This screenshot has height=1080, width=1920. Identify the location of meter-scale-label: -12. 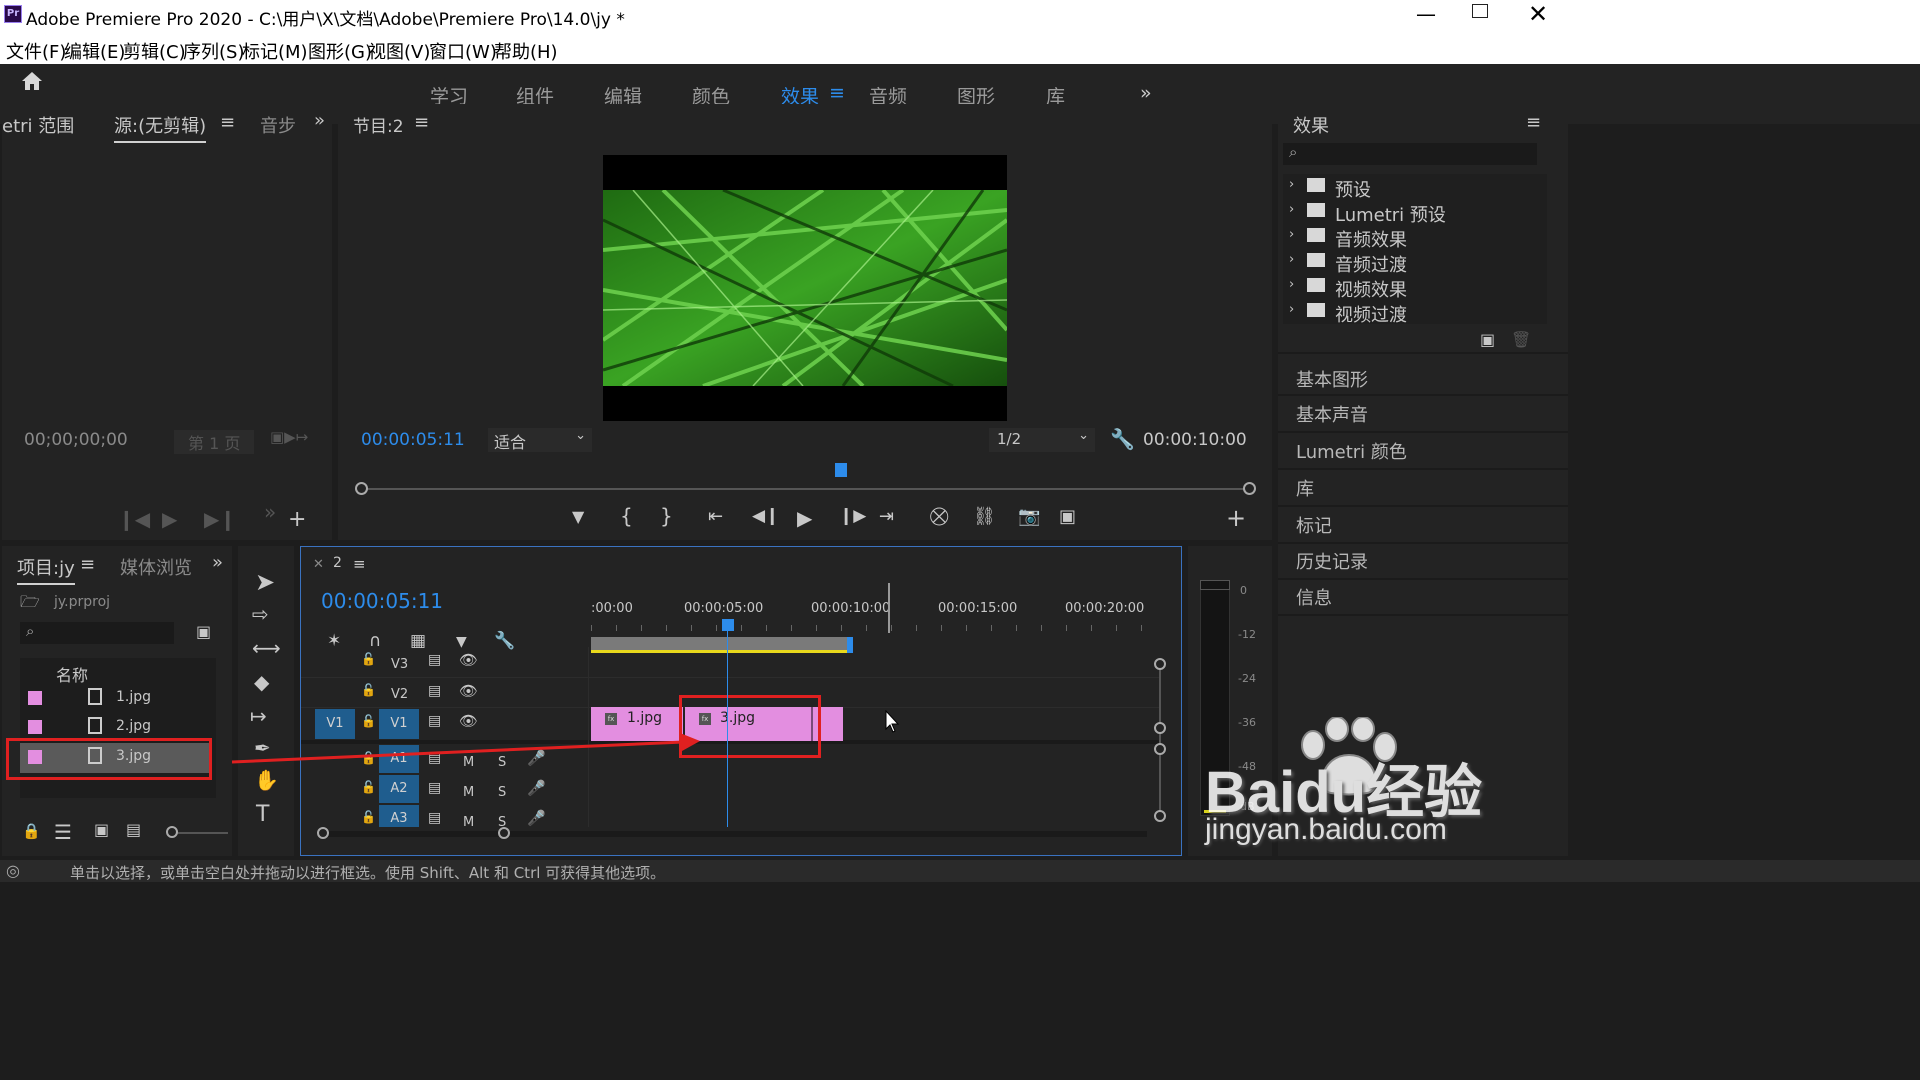
(1247, 634).